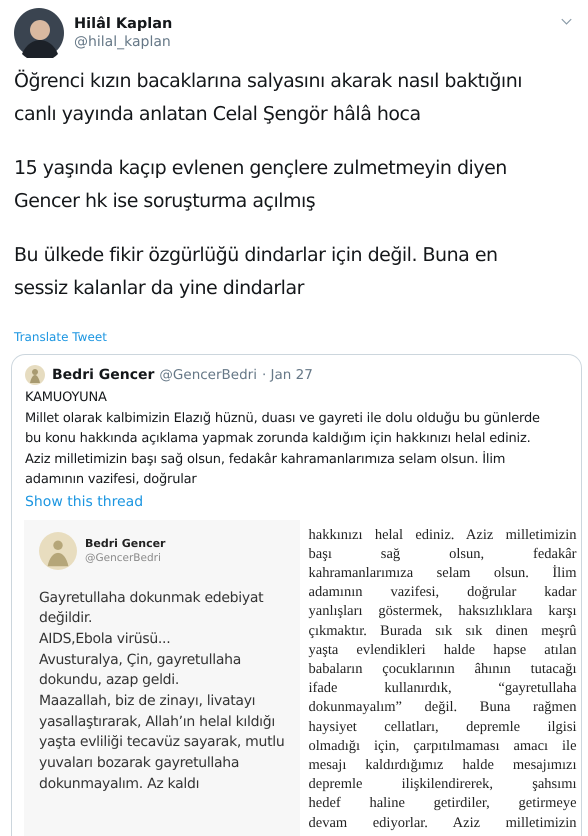 This screenshot has width=588, height=836. I want to click on image-author-name: Bedri Gencer, so click(125, 543).